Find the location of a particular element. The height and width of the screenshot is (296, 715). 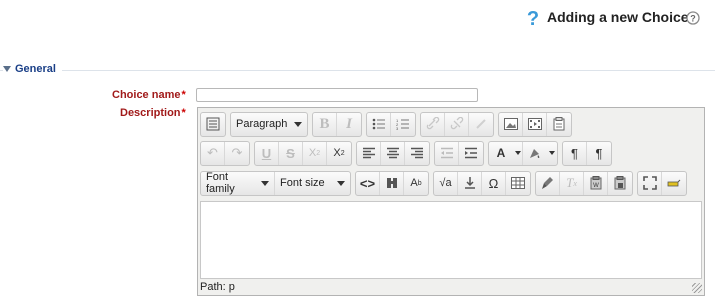

italic-icon: I is located at coordinates (349, 124).